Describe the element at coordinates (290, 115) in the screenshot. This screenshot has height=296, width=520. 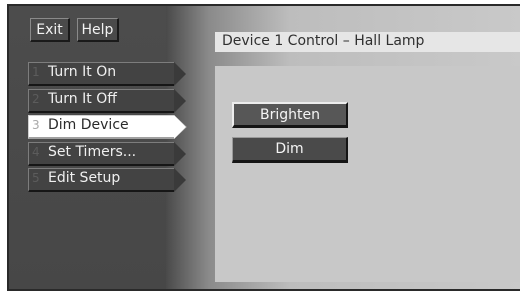
I see `brighten-button: Brighten` at that location.